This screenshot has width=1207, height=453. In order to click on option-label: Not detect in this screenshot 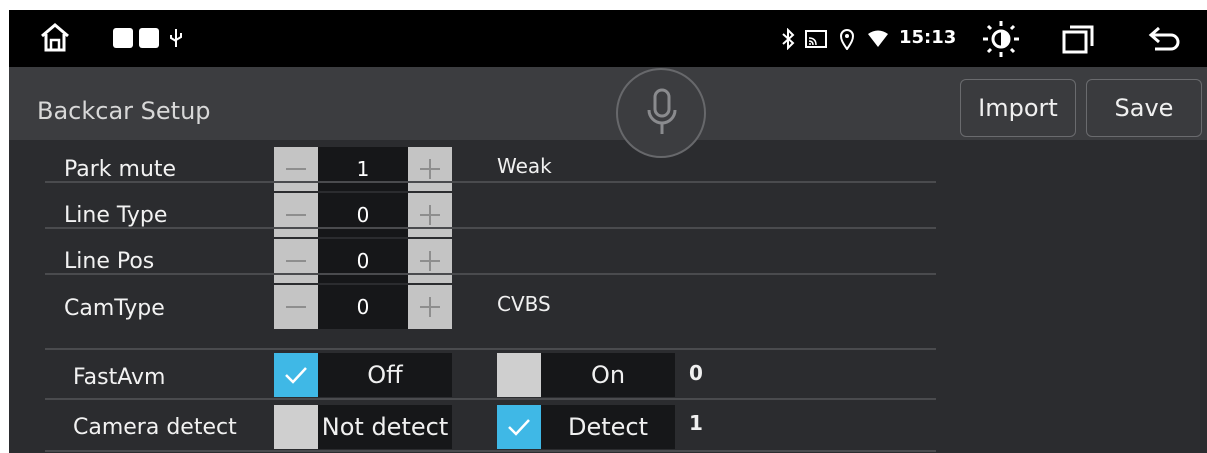, I will do `click(385, 427)`.